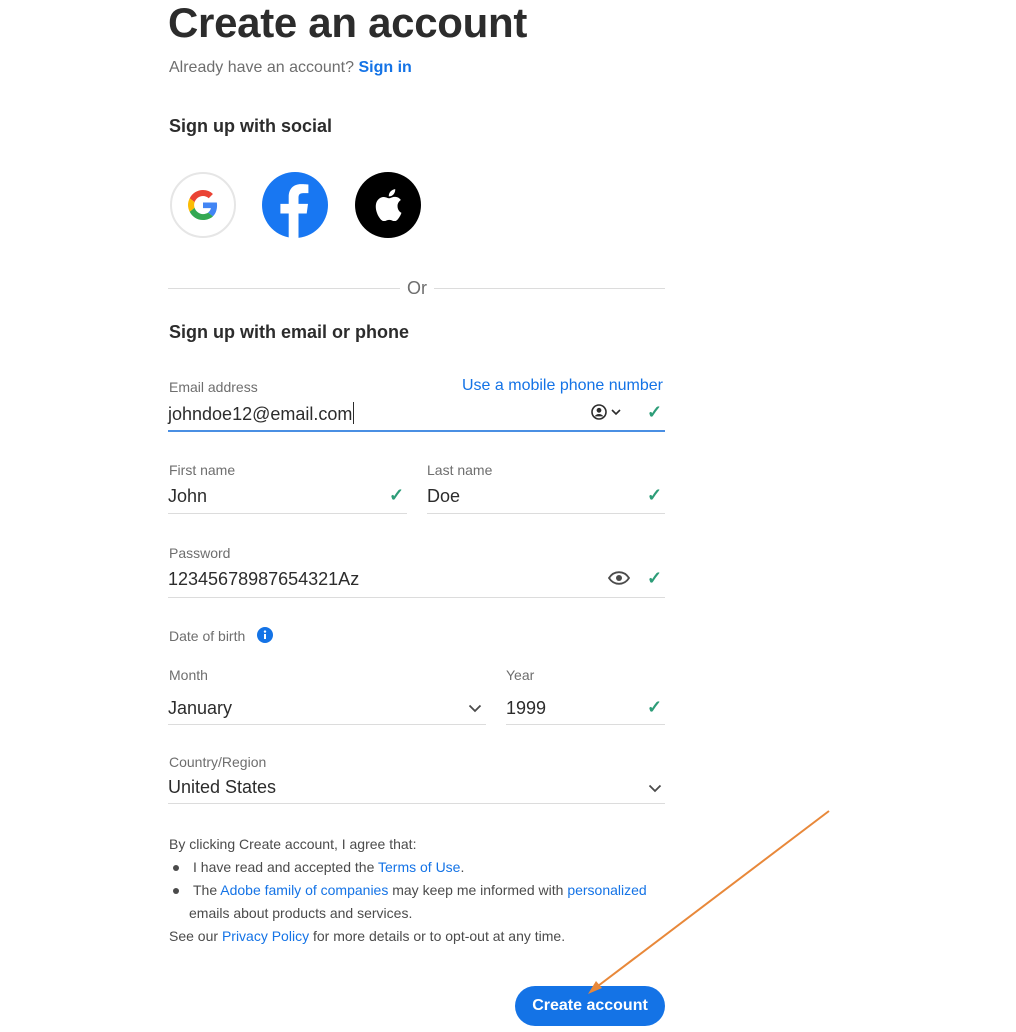 The image size is (1016, 1032). What do you see at coordinates (348, 23) in the screenshot?
I see `page-title: Create an account` at bounding box center [348, 23].